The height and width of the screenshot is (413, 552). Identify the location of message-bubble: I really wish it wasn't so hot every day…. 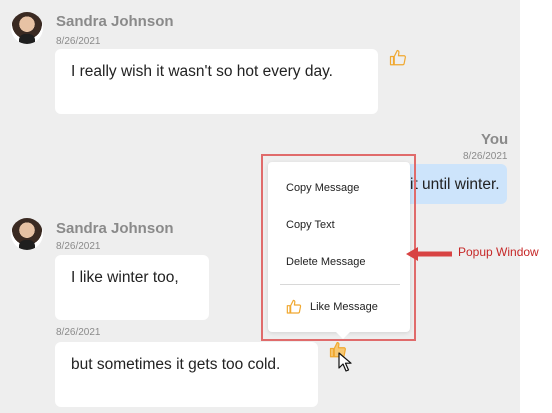
(216, 81).